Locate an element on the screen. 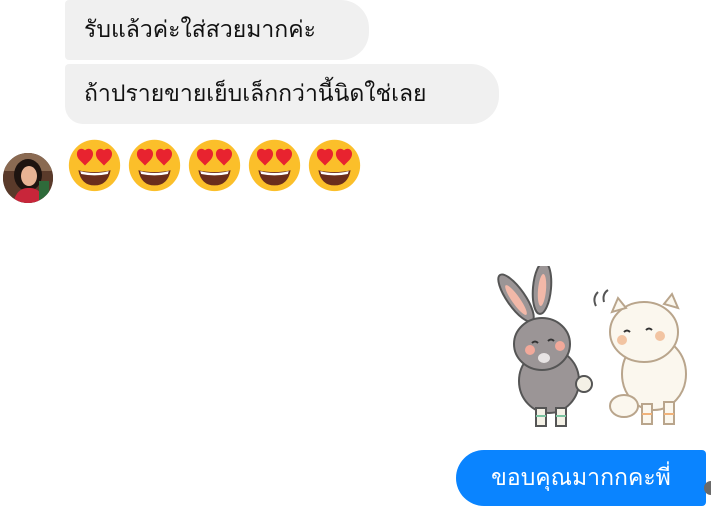 The image size is (711, 506). sticker-illustration is located at coordinates (592, 344).